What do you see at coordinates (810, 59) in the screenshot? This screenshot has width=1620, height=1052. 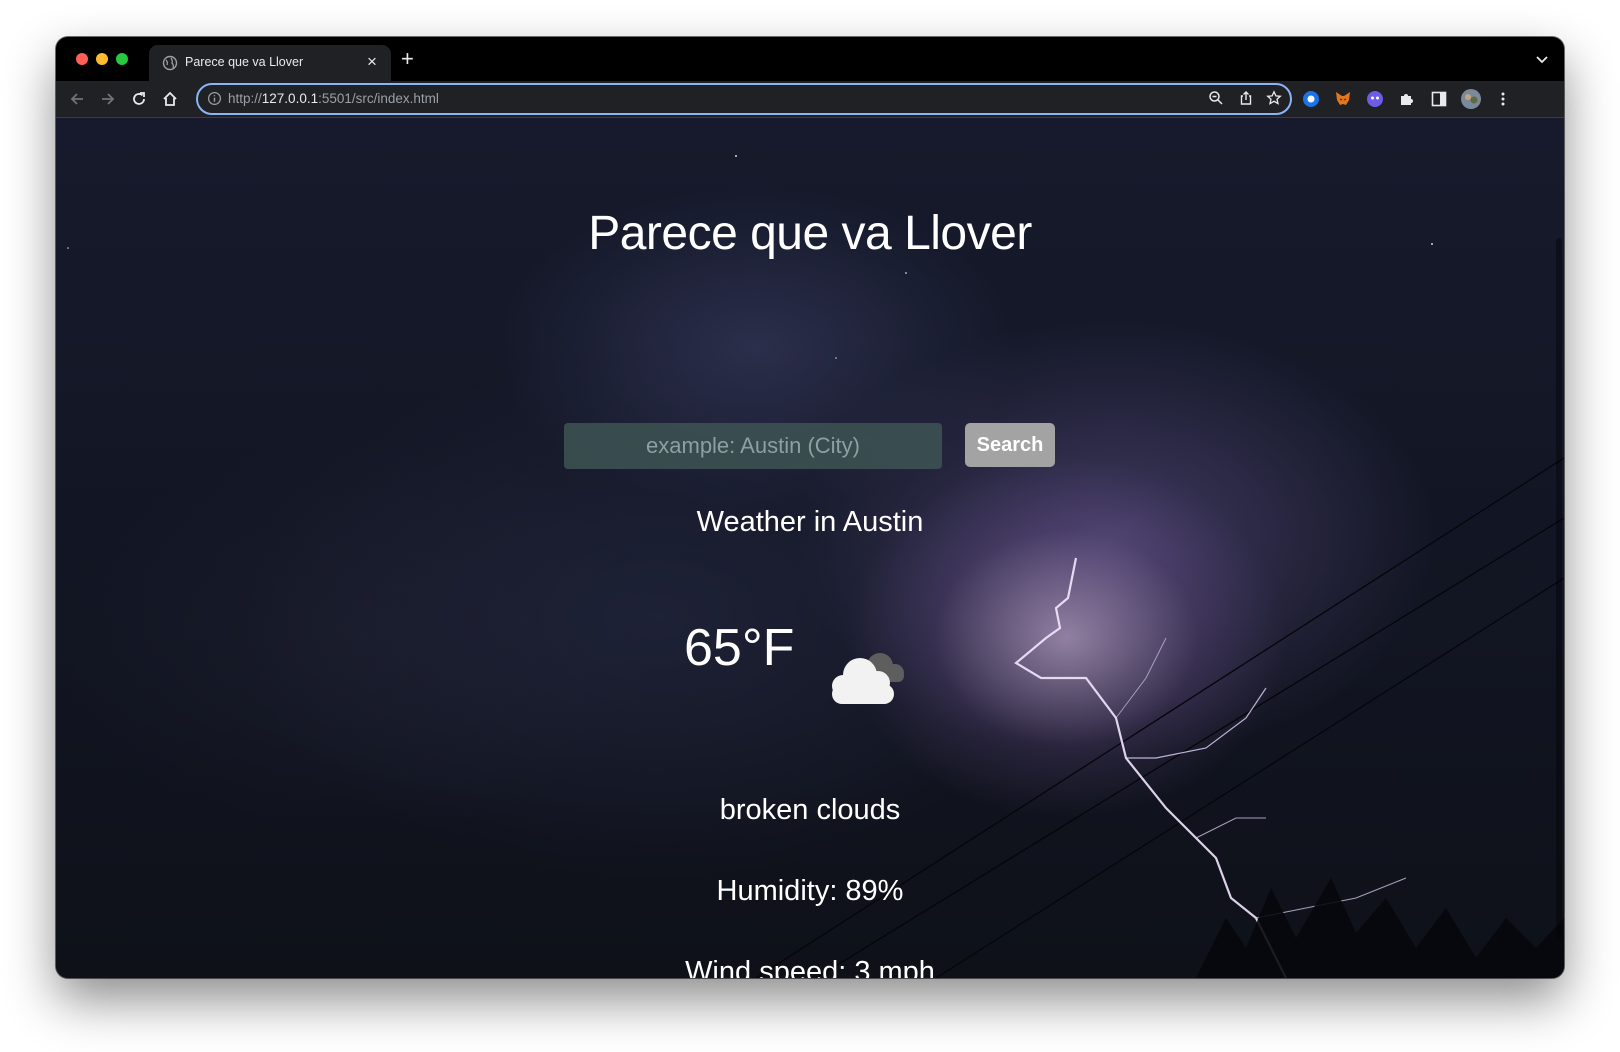 I see `tab-strip: Parece que va Llover × +` at bounding box center [810, 59].